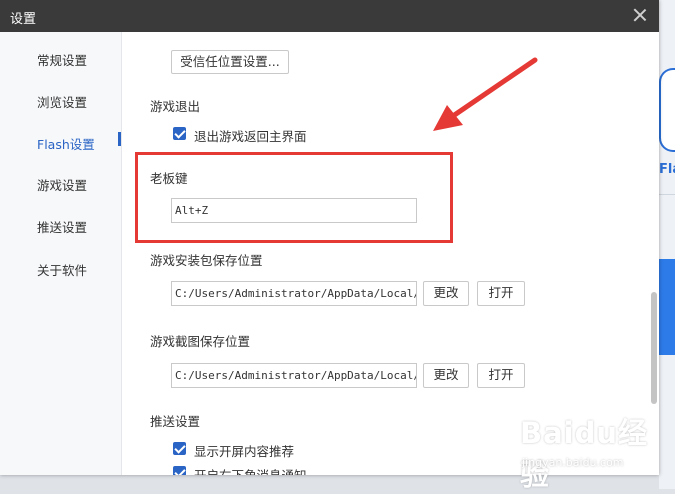  I want to click on sidebar-item-browsing: 浏览设置, so click(60, 100).